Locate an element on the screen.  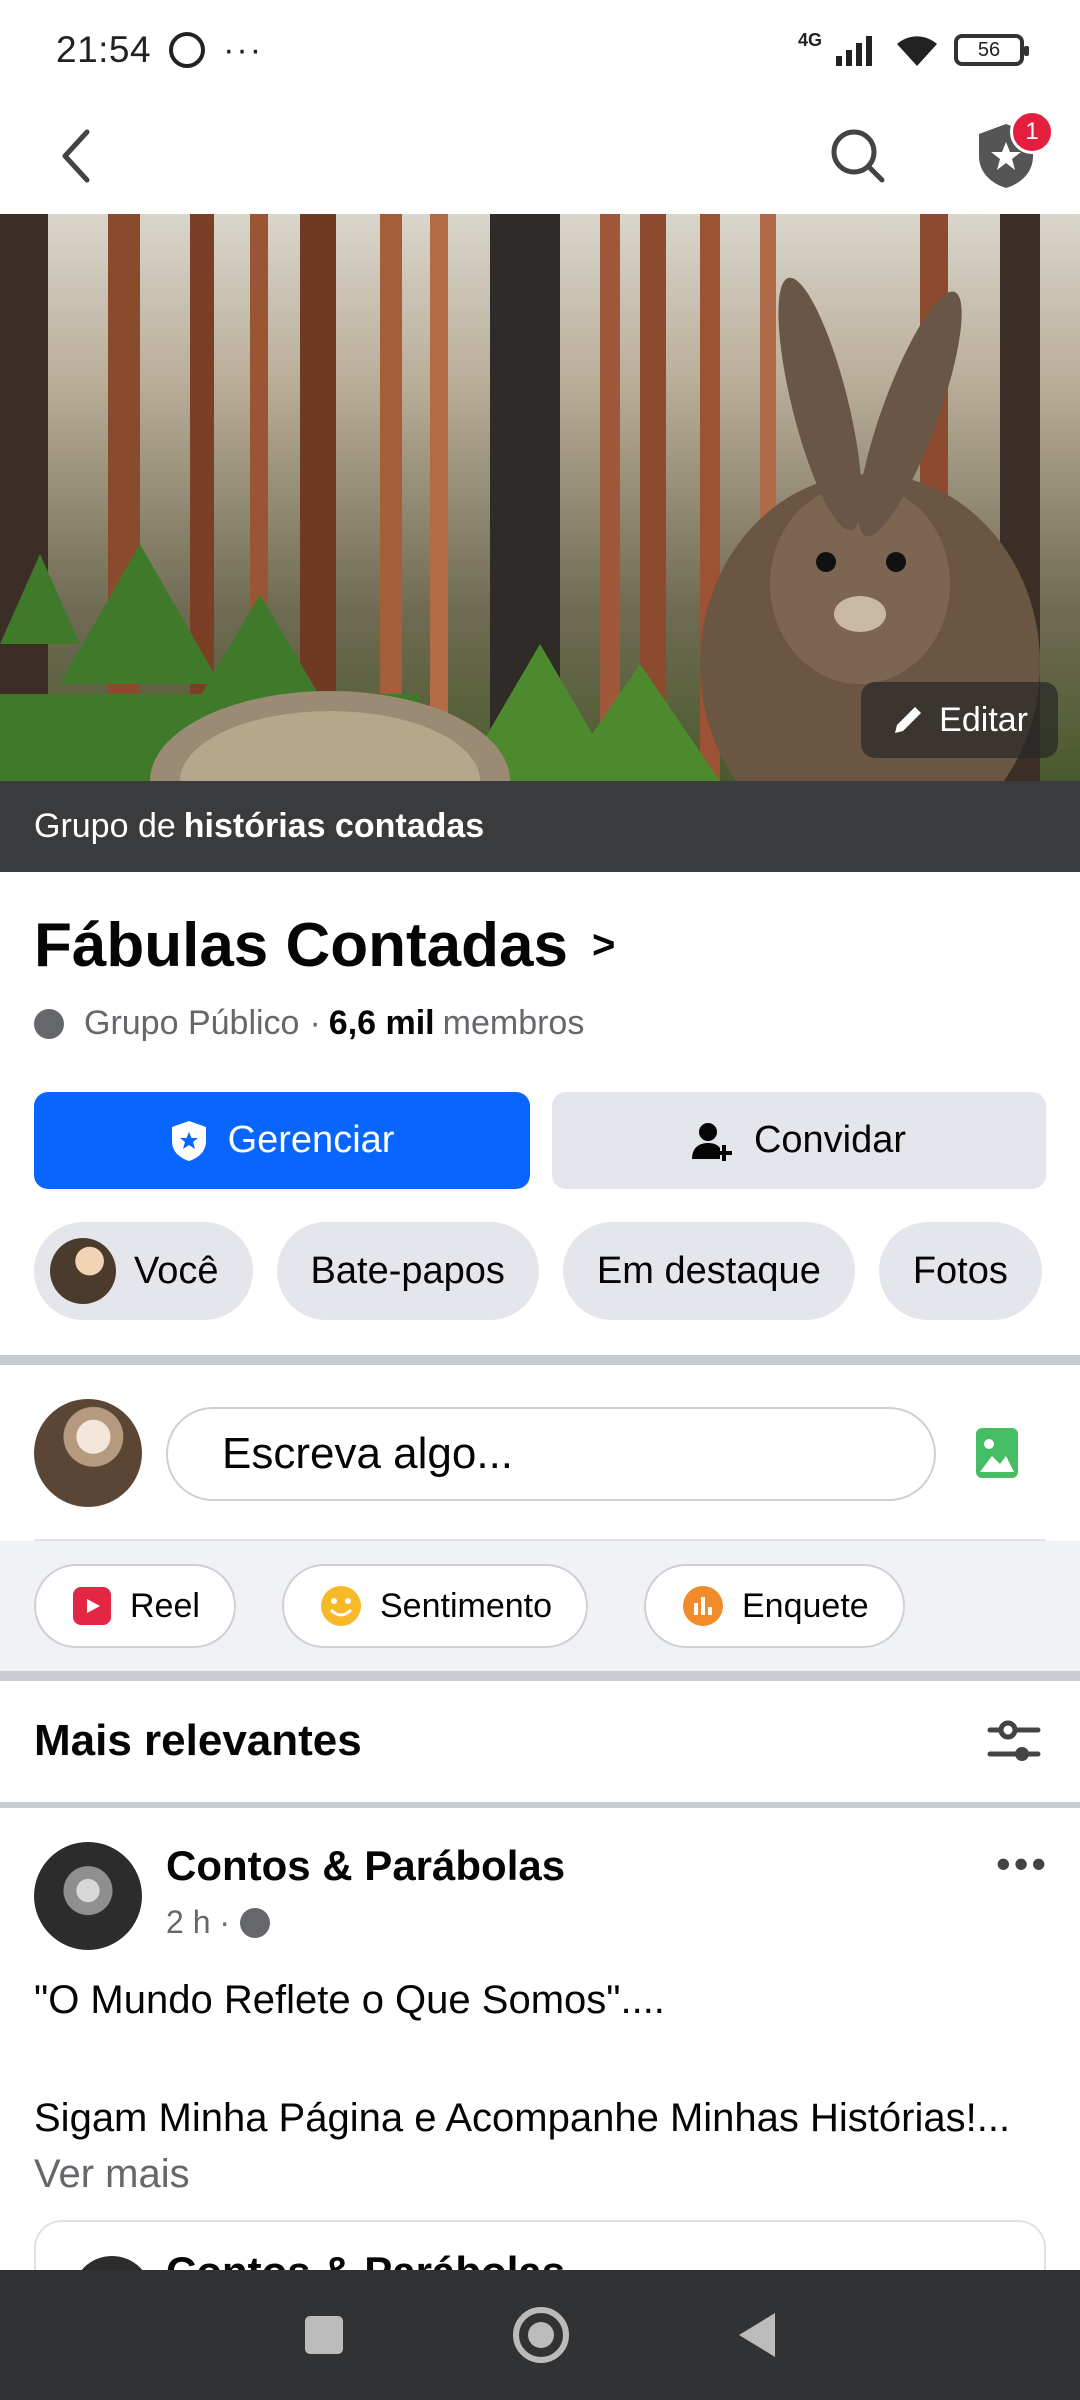
banner-prefix: Grupo de is located at coordinates (105, 826).